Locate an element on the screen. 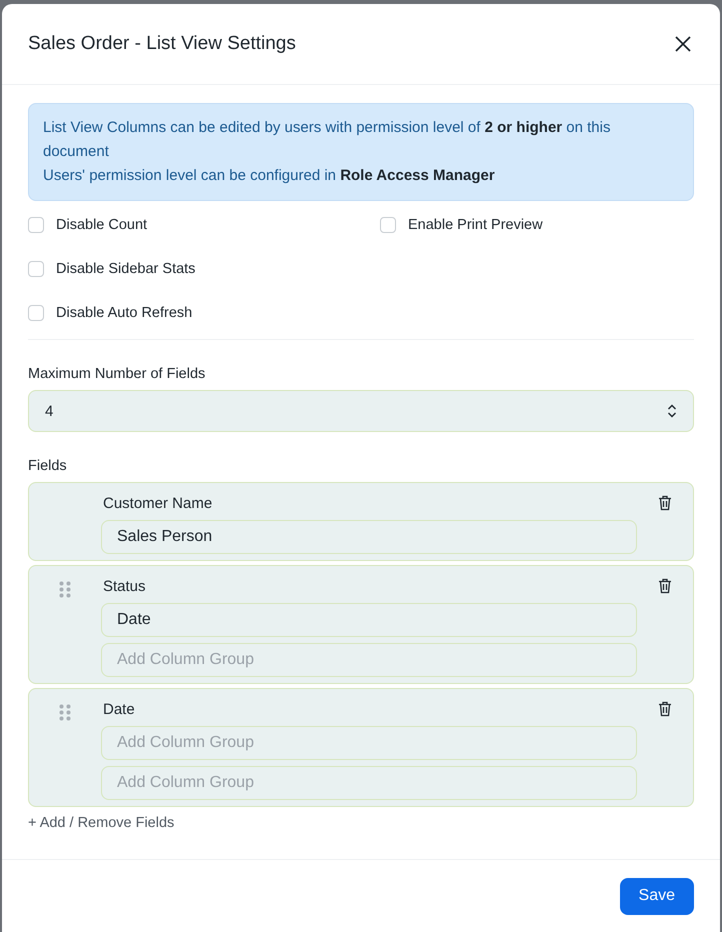 This screenshot has height=932, width=722. field-label: Maximum Number of Fields is located at coordinates (117, 374).